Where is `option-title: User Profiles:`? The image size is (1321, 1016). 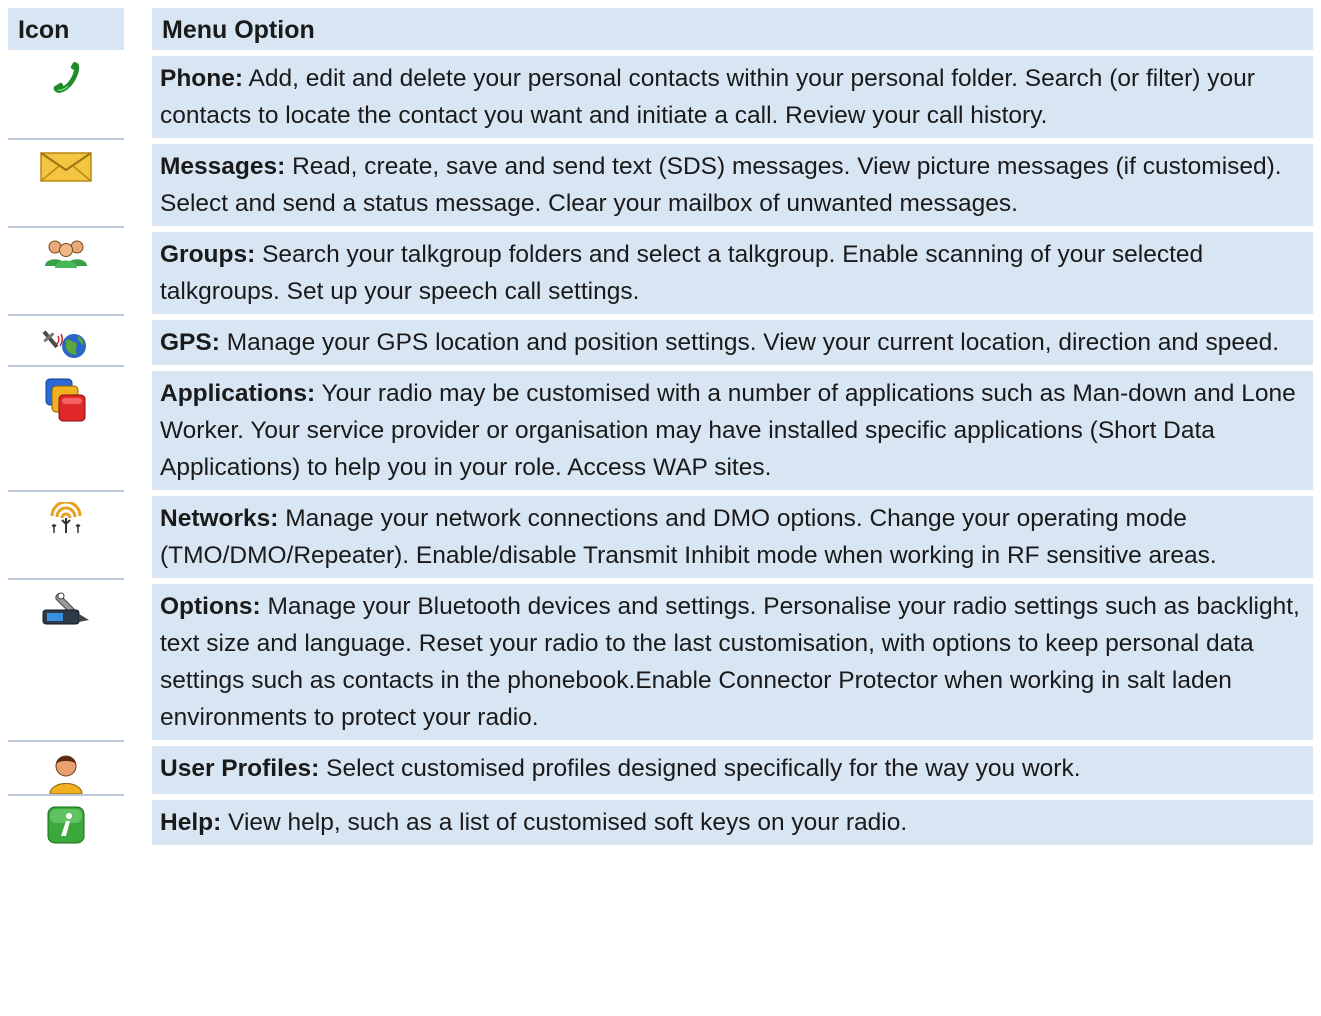
option-title: User Profiles: is located at coordinates (240, 768).